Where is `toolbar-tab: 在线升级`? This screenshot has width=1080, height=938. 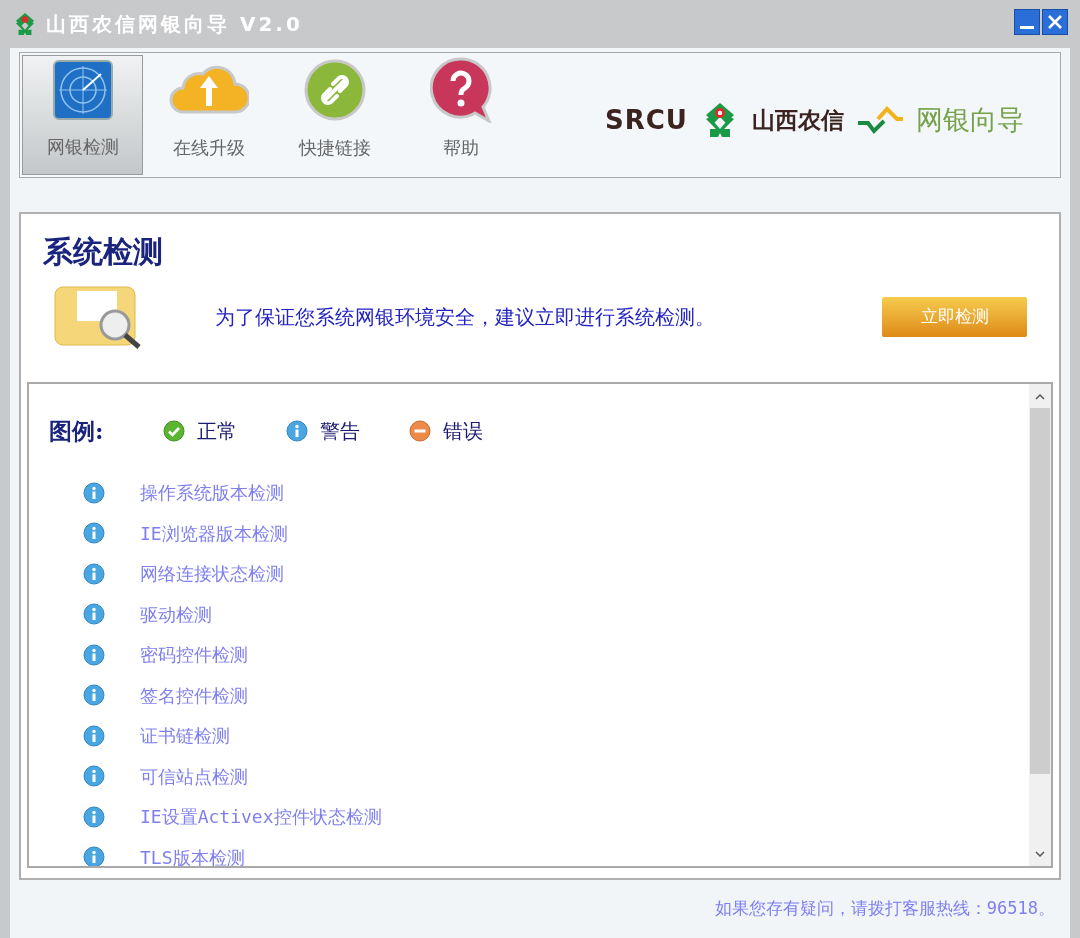 toolbar-tab: 在线升级 is located at coordinates (208, 115).